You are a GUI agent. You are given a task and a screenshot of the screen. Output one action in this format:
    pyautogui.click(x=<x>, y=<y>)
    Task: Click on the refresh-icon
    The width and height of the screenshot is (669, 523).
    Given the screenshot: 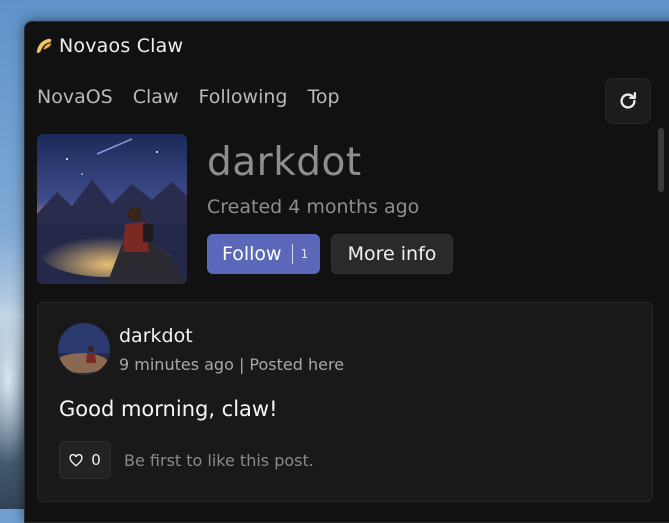 What is the action you would take?
    pyautogui.click(x=628, y=100)
    